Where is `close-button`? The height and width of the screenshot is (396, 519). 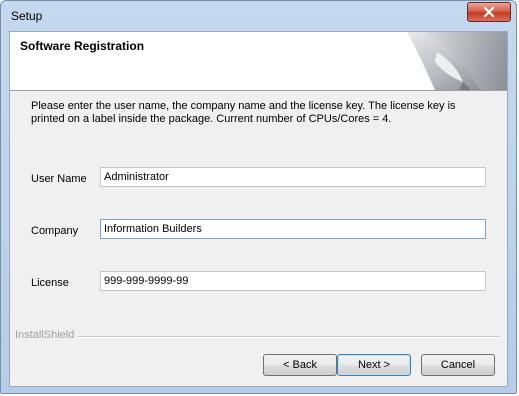 close-button is located at coordinates (489, 12).